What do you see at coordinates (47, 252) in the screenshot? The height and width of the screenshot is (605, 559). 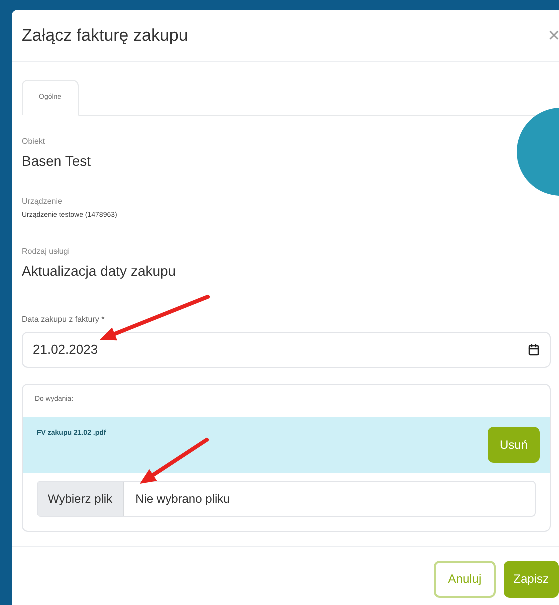 I see `field-label: Rodzaj usługi` at bounding box center [47, 252].